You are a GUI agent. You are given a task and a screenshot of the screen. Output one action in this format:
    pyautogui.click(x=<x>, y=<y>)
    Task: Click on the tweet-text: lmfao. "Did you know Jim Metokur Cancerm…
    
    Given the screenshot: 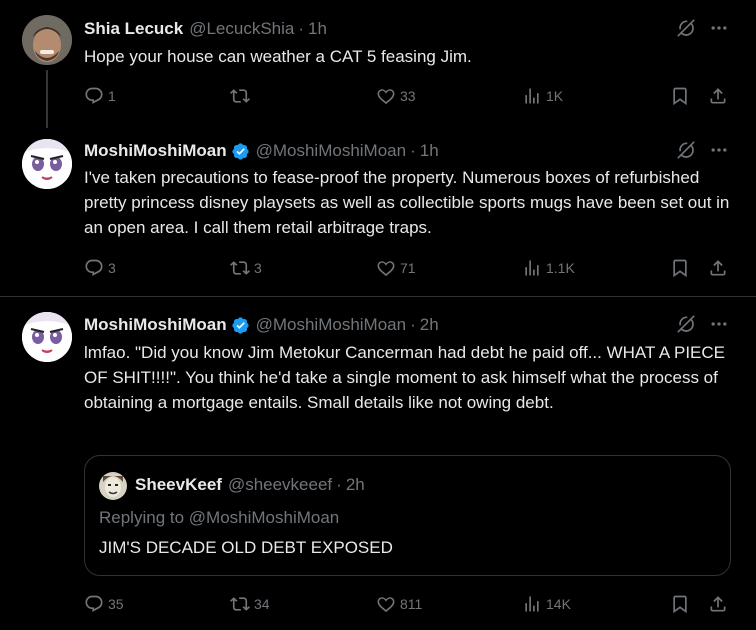 What is the action you would take?
    pyautogui.click(x=404, y=377)
    